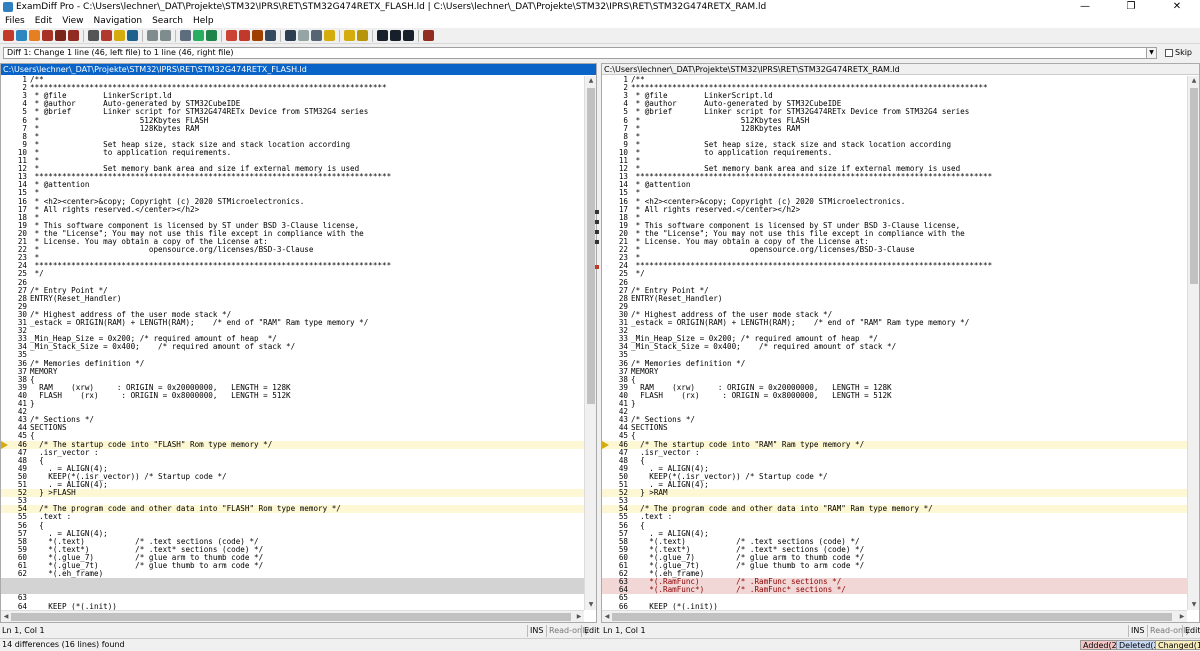 The height and width of the screenshot is (651, 1200). What do you see at coordinates (1085, 7) in the screenshot?
I see `minimize-button: —` at bounding box center [1085, 7].